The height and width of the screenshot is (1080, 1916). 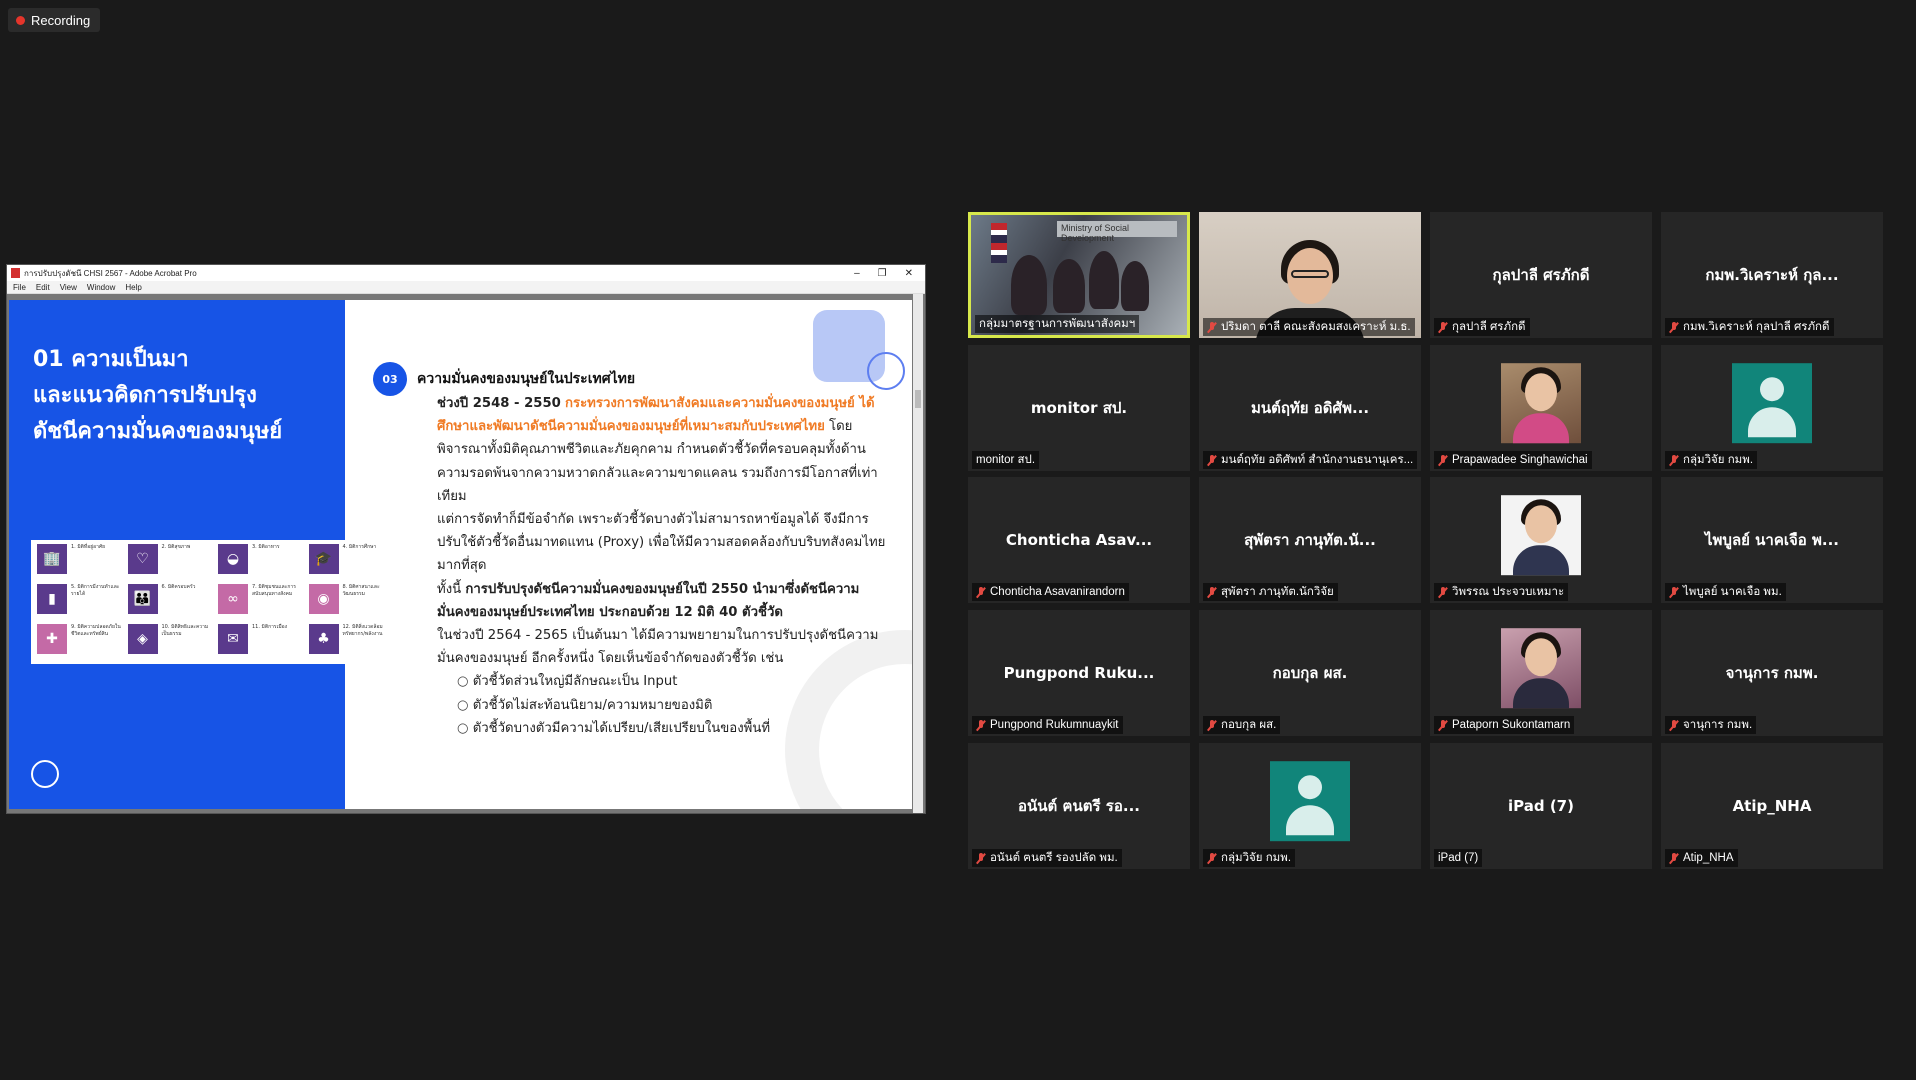 I want to click on participant-name: กลุ่มวิจัย กมพ., so click(x=1718, y=460).